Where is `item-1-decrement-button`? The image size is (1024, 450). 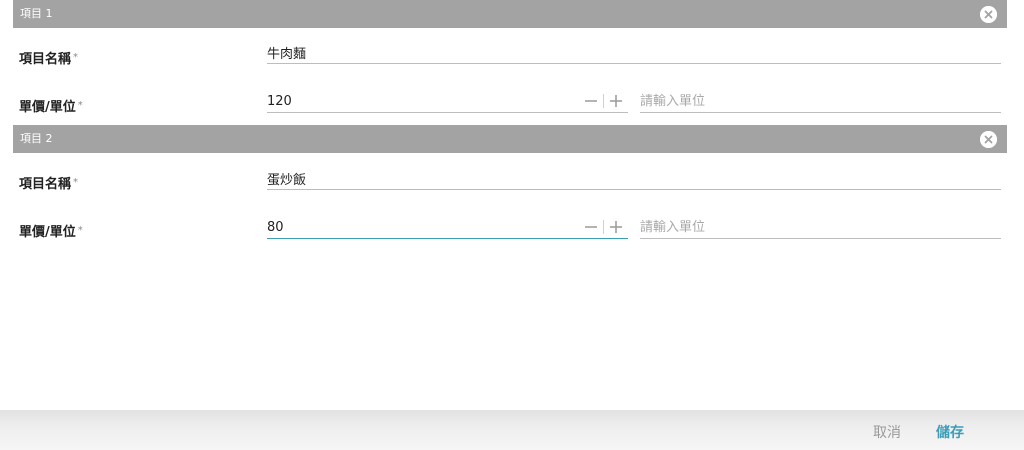
item-1-decrement-button is located at coordinates (591, 101).